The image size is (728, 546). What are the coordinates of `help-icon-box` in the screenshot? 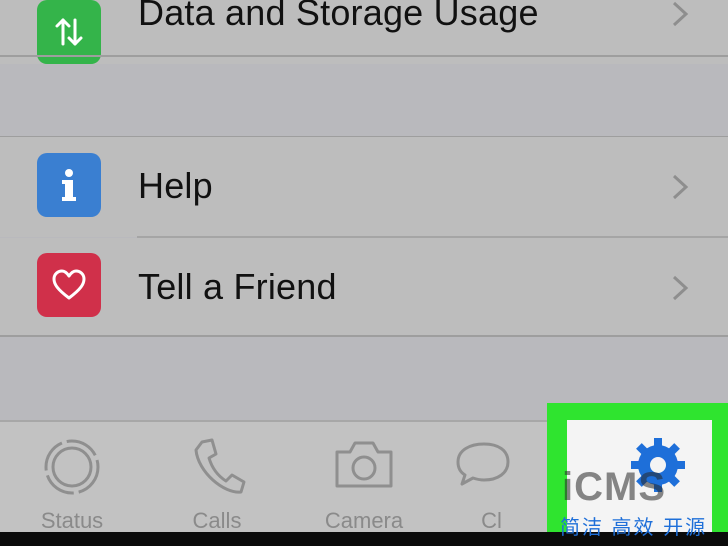 It's located at (69, 185).